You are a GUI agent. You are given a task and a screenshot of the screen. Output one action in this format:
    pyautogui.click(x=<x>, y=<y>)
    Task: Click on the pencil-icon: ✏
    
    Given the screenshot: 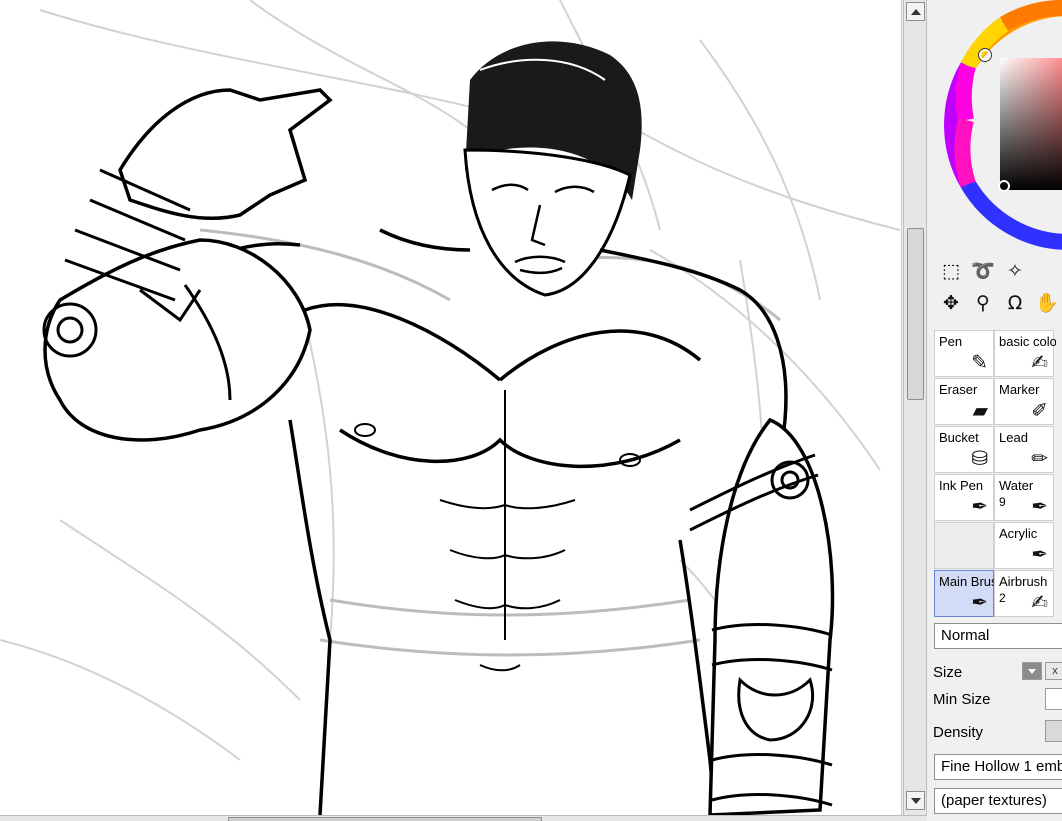 What is the action you would take?
    pyautogui.click(x=1039, y=458)
    